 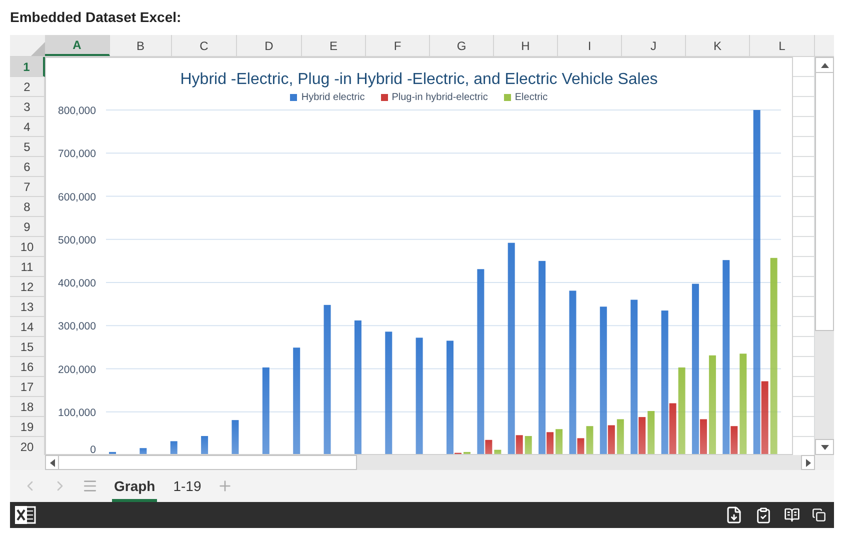 What do you see at coordinates (141, 45) in the screenshot?
I see `column-header: B` at bounding box center [141, 45].